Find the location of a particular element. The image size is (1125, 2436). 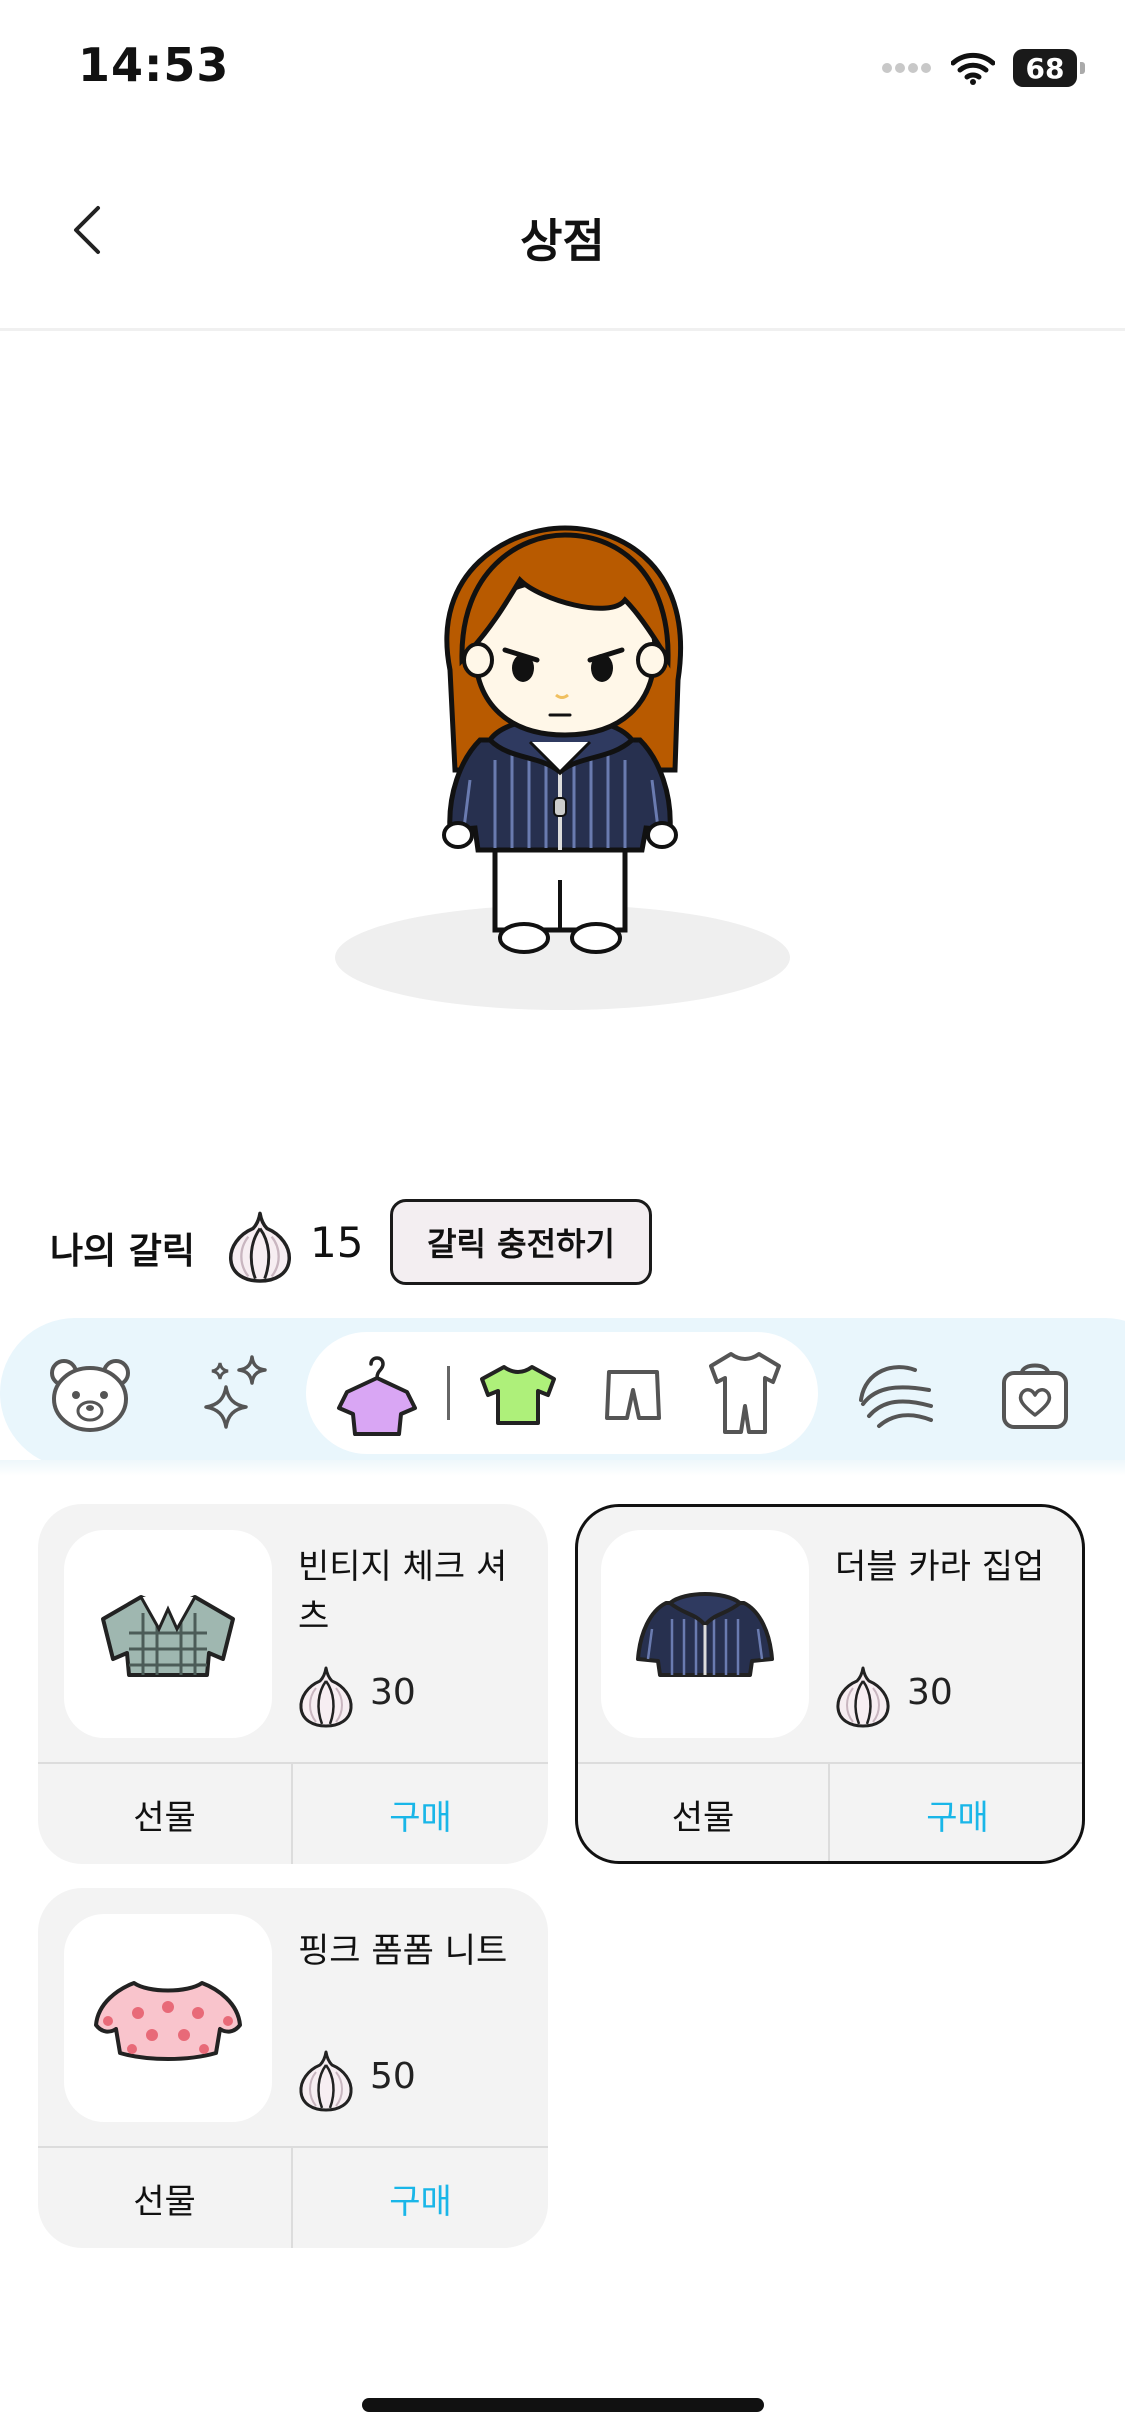

zip-jacket-image is located at coordinates (705, 1634).